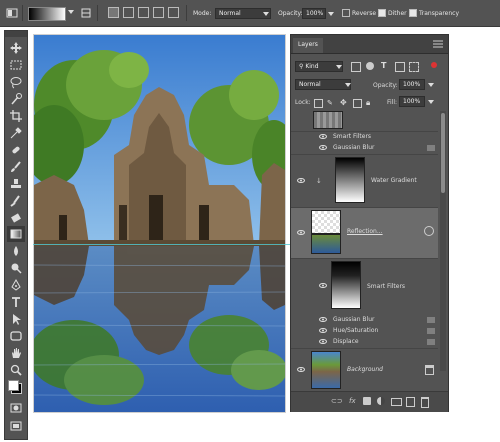 The height and width of the screenshot is (442, 500). Describe the element at coordinates (22, 13) in the screenshot. I see `separator` at that location.